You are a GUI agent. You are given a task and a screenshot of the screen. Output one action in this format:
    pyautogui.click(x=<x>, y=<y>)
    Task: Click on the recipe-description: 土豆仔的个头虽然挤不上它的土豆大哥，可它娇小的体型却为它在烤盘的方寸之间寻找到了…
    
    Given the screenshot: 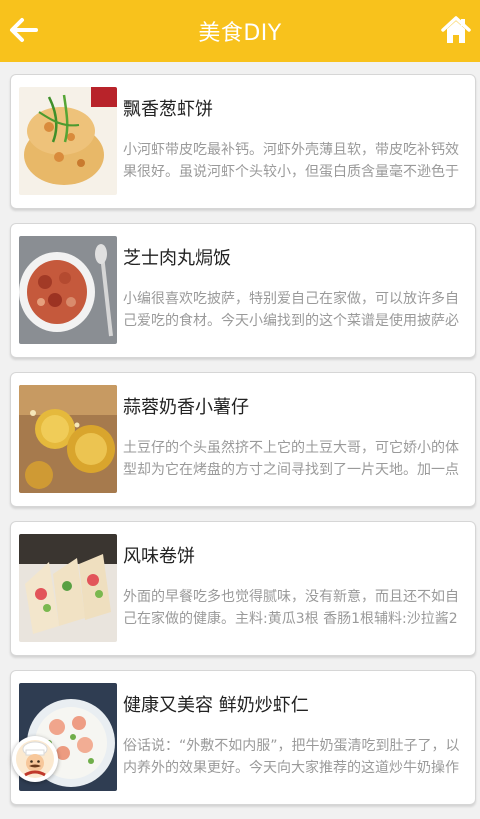 What is the action you would take?
    pyautogui.click(x=291, y=459)
    